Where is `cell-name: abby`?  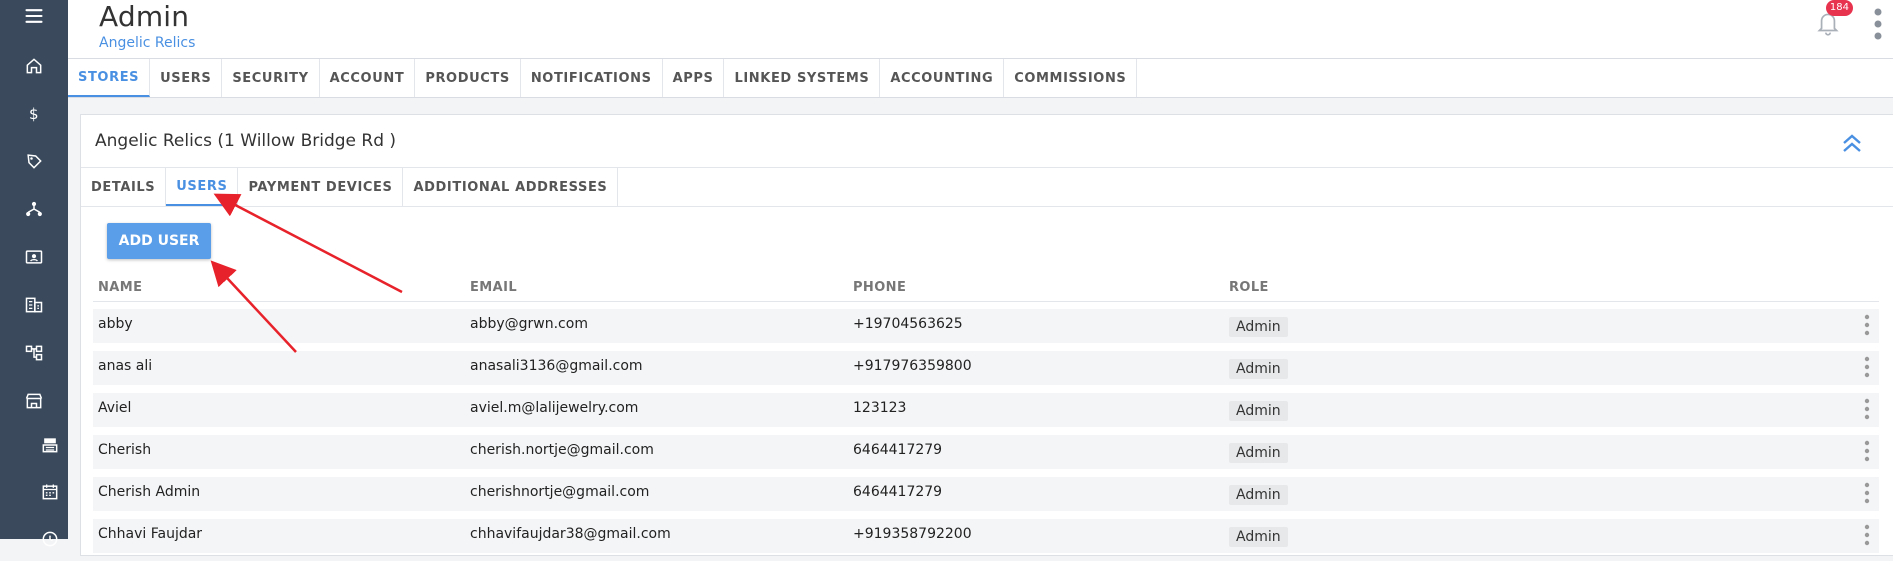
cell-name: abby is located at coordinates (115, 324).